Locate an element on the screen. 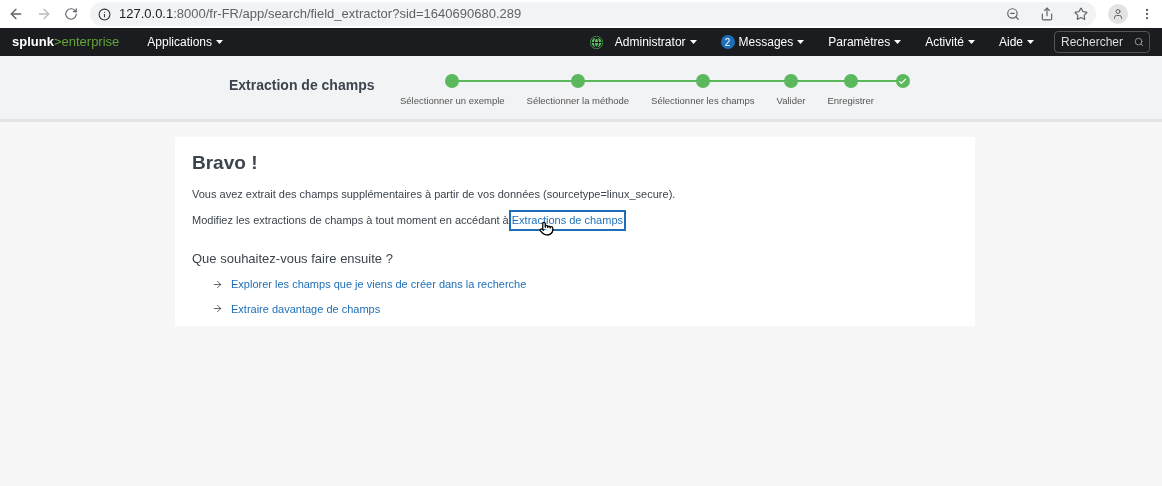 This screenshot has width=1162, height=486. step-label: Enregistrer is located at coordinates (850, 101).